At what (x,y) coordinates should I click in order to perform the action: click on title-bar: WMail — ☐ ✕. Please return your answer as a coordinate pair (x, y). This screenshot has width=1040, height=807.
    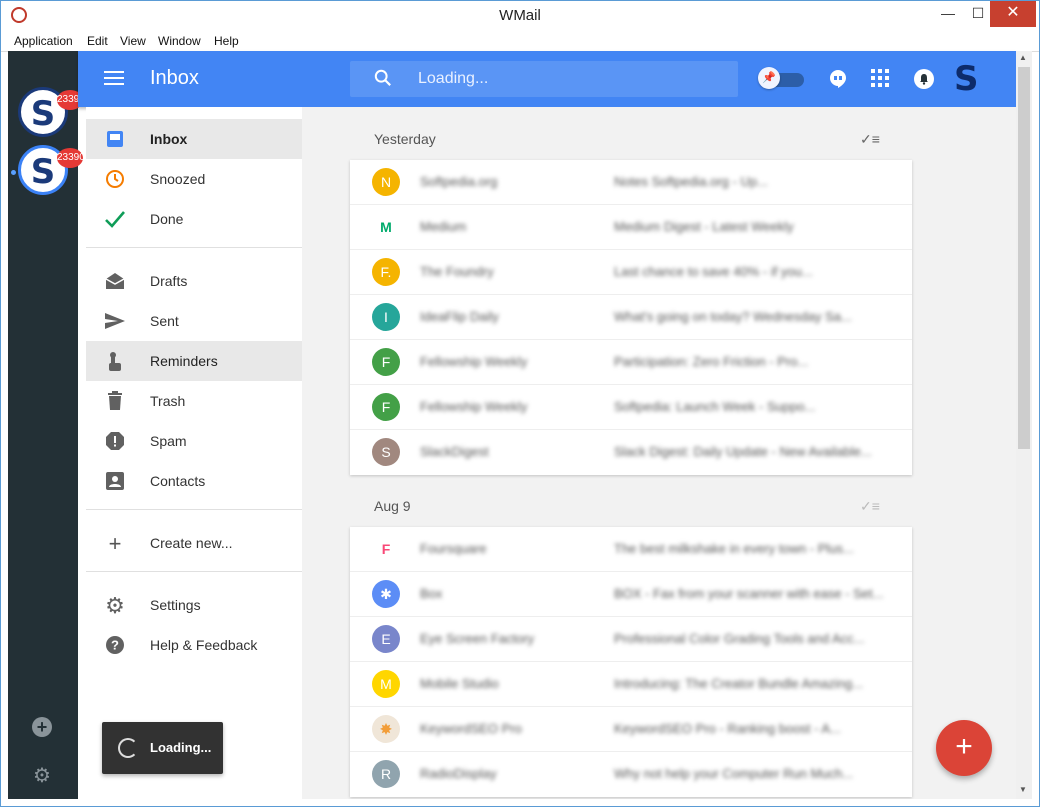
    Looking at the image, I should click on (520, 16).